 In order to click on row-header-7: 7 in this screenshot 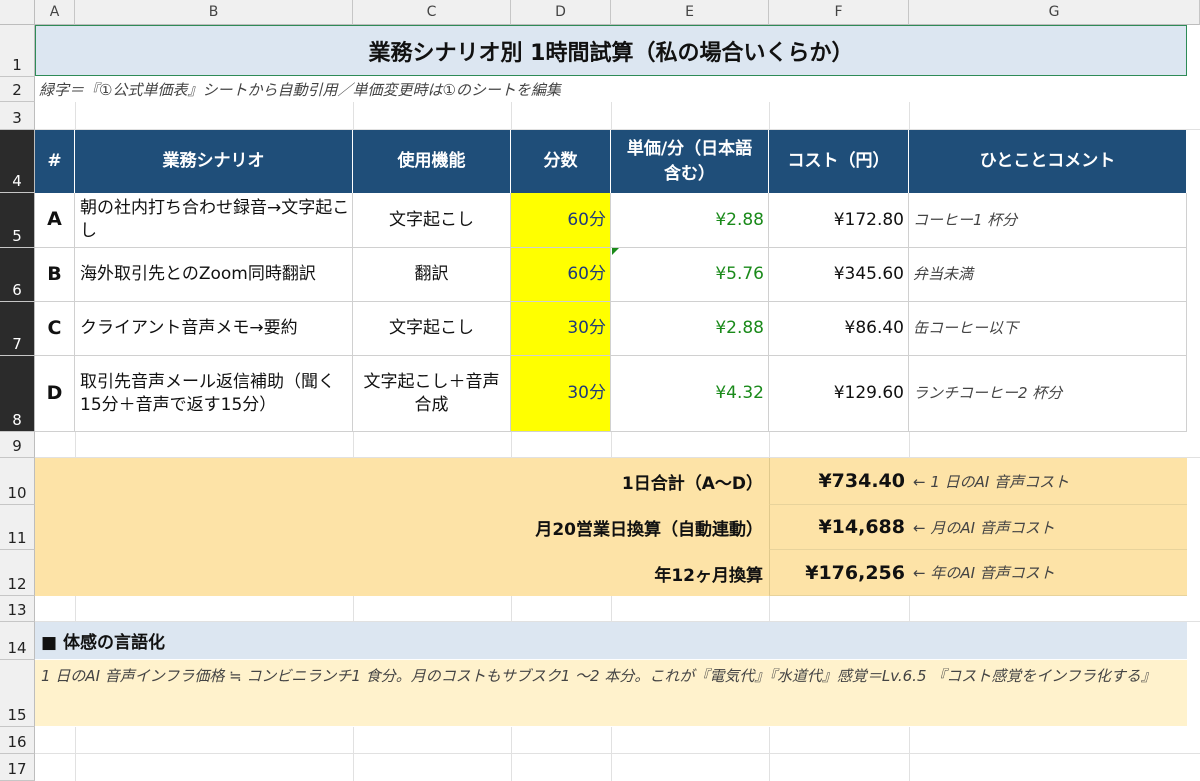, I will do `click(17, 329)`.